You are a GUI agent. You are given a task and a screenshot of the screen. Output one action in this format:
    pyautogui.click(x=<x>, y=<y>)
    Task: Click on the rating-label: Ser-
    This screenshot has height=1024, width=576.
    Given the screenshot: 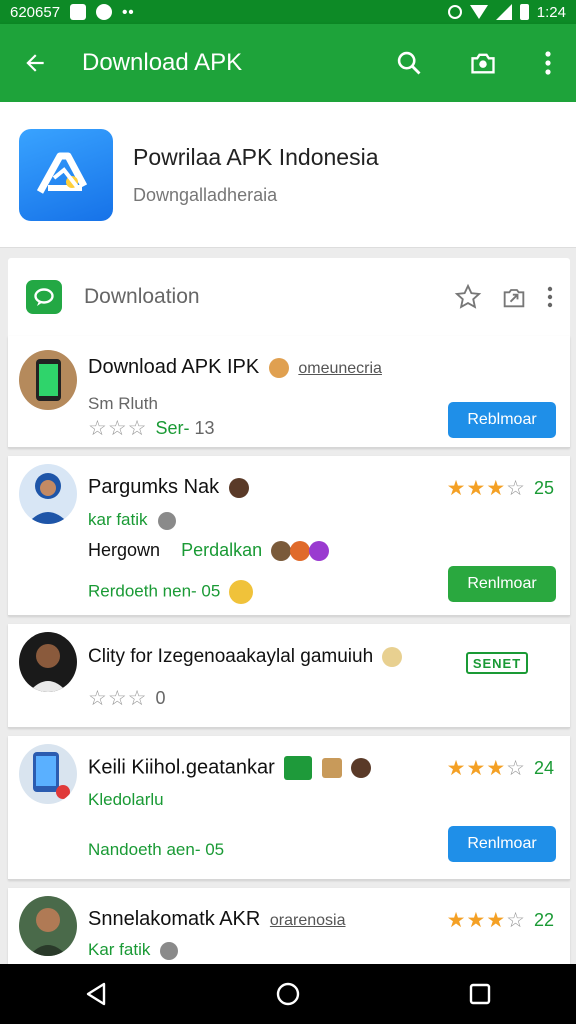 What is the action you would take?
    pyautogui.click(x=172, y=428)
    